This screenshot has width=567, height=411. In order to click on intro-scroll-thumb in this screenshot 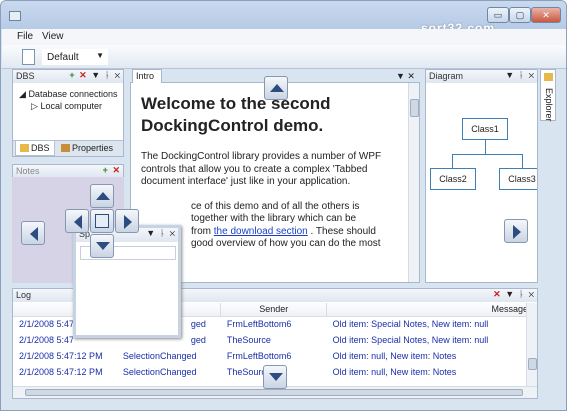, I will do `click(414, 108)`.